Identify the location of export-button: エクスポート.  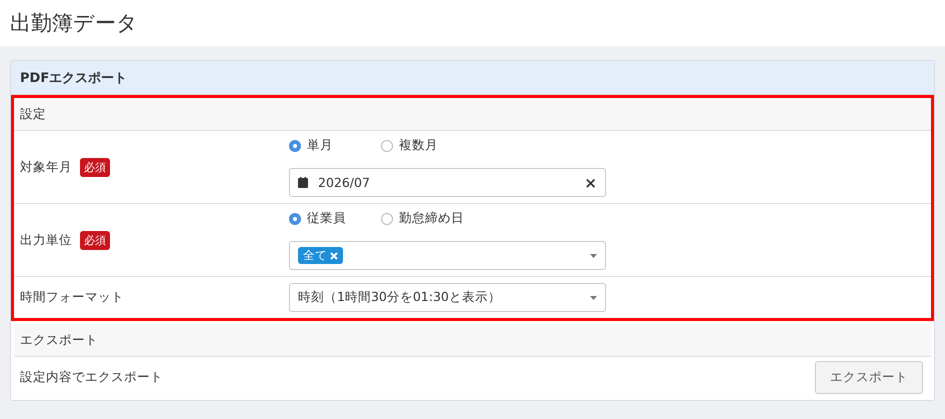
(869, 377).